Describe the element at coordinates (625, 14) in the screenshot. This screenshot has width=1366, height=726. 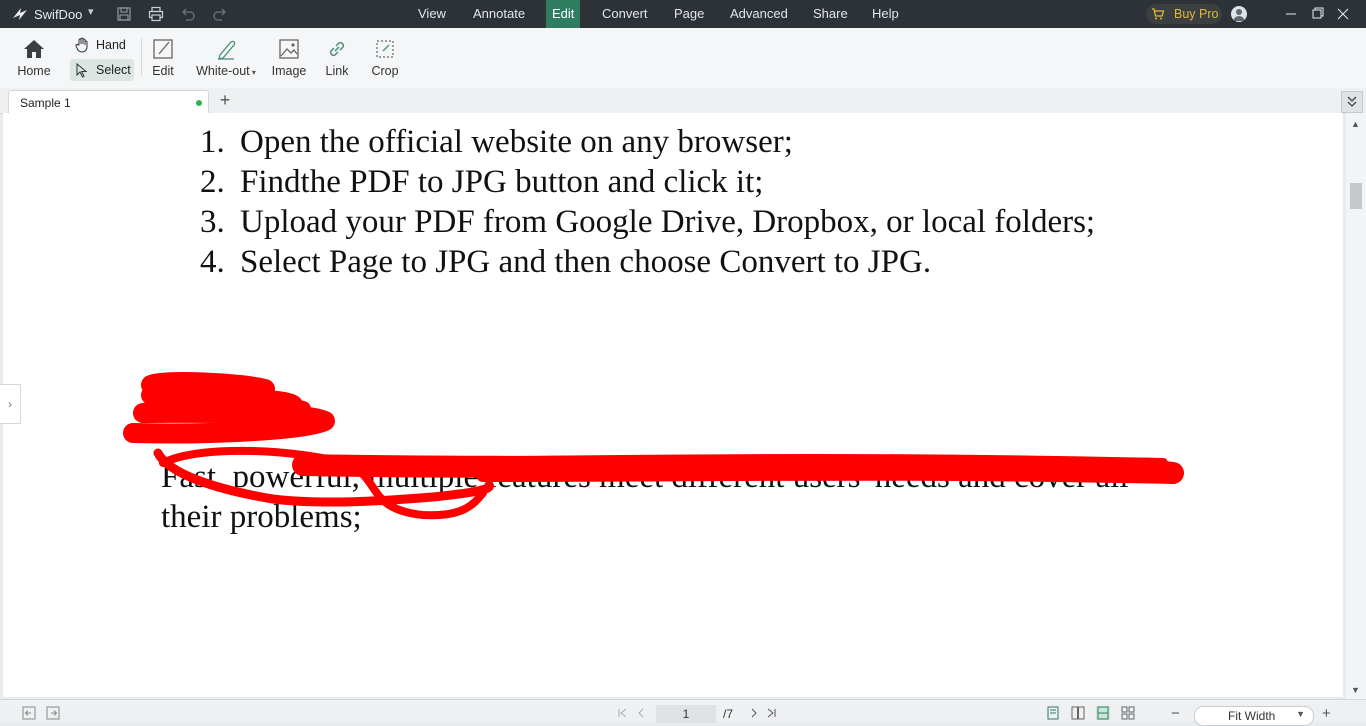
I see `menu-convert: Convert` at that location.